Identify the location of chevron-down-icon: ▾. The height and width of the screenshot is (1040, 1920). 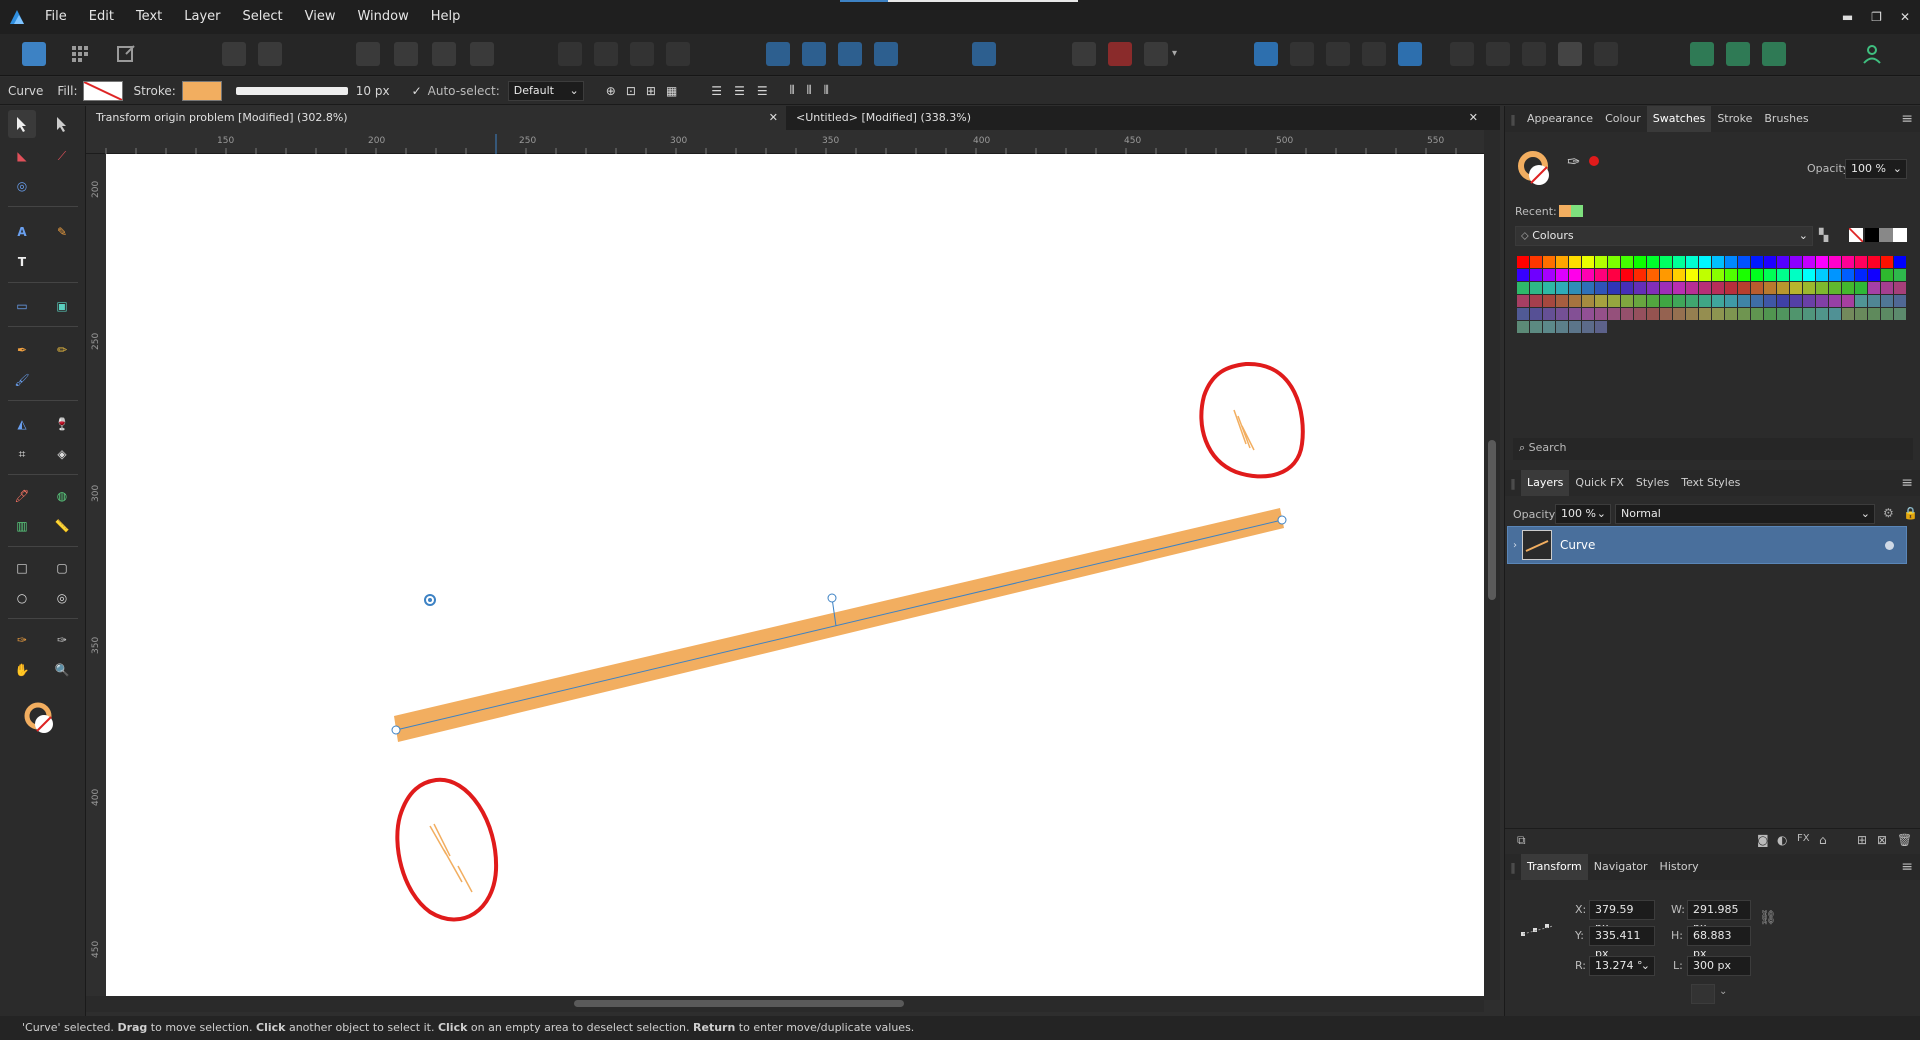
(1178, 54).